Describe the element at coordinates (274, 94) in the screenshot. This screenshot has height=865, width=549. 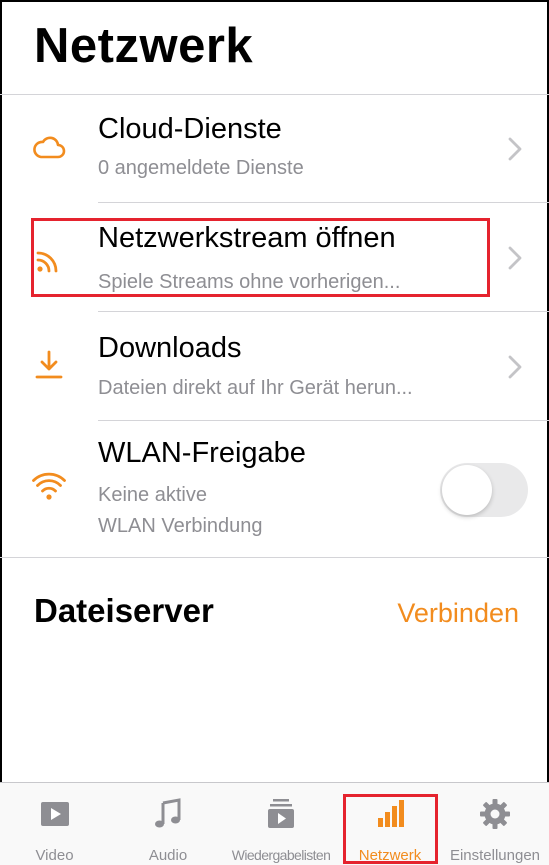
I see `header-divider` at that location.